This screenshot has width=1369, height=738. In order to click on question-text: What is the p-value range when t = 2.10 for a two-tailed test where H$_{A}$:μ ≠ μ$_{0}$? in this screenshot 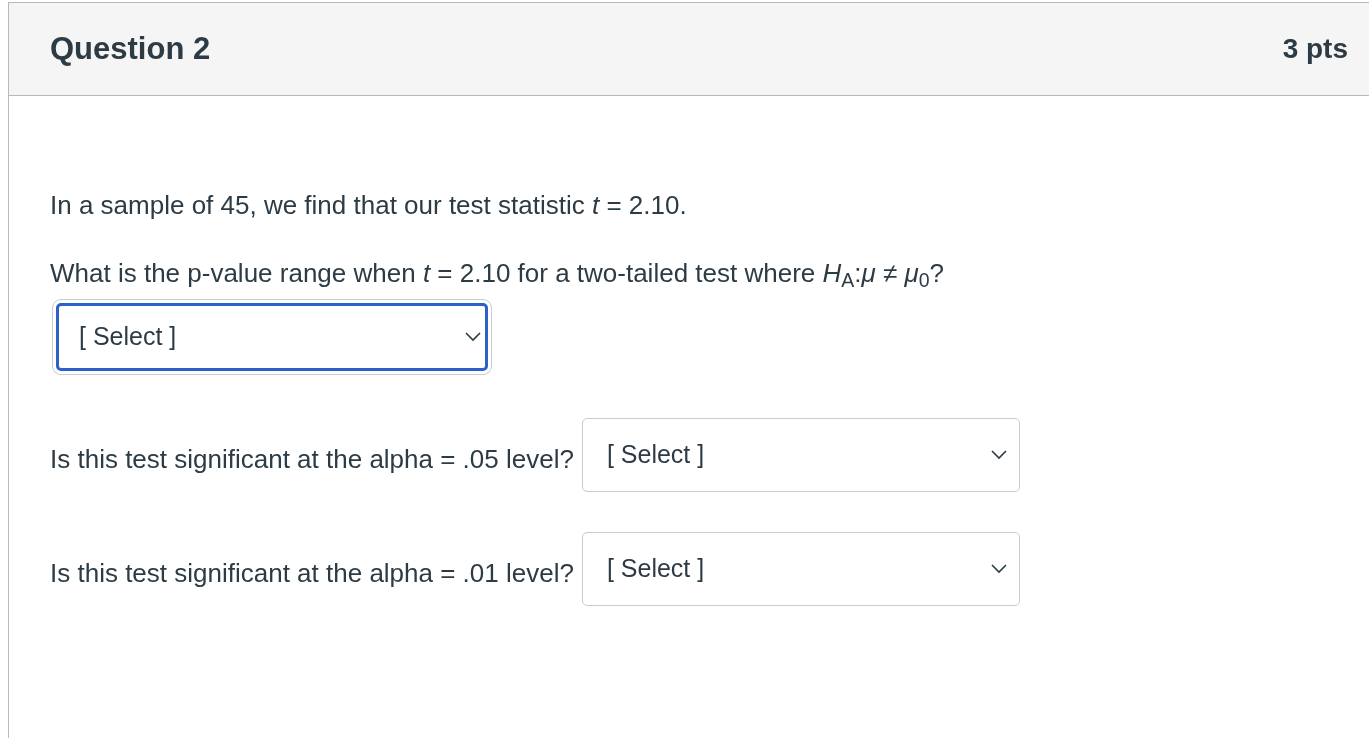, I will do `click(498, 273)`.